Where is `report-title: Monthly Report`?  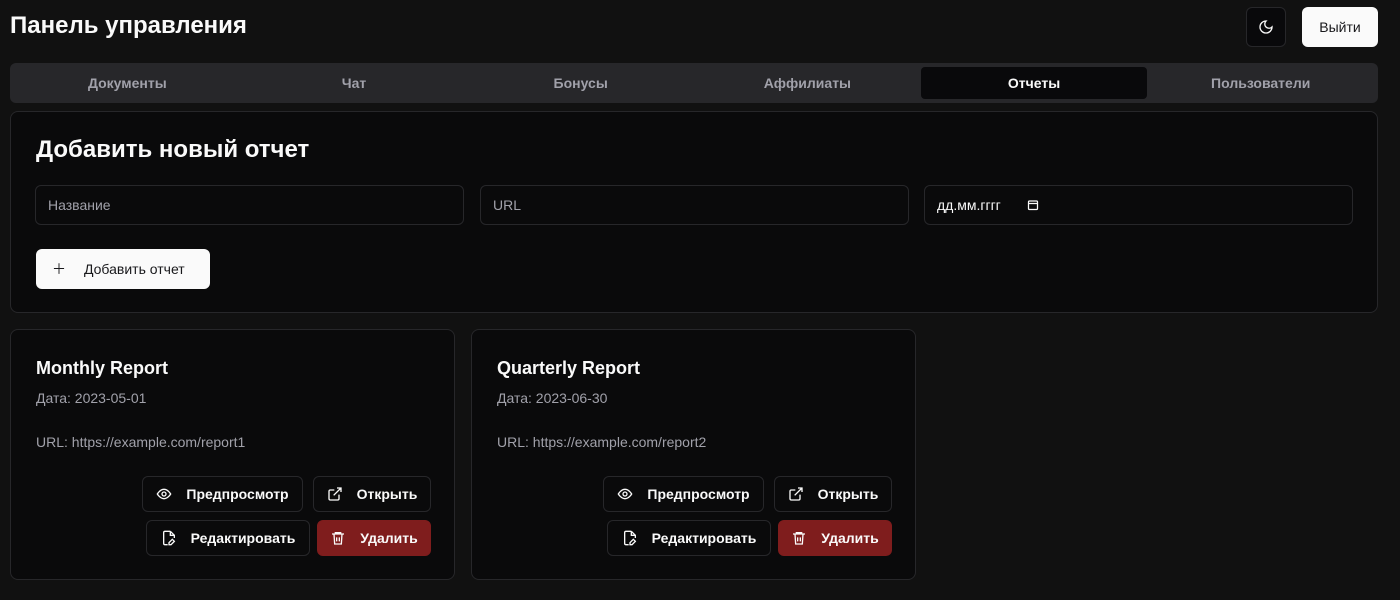 report-title: Monthly Report is located at coordinates (102, 368).